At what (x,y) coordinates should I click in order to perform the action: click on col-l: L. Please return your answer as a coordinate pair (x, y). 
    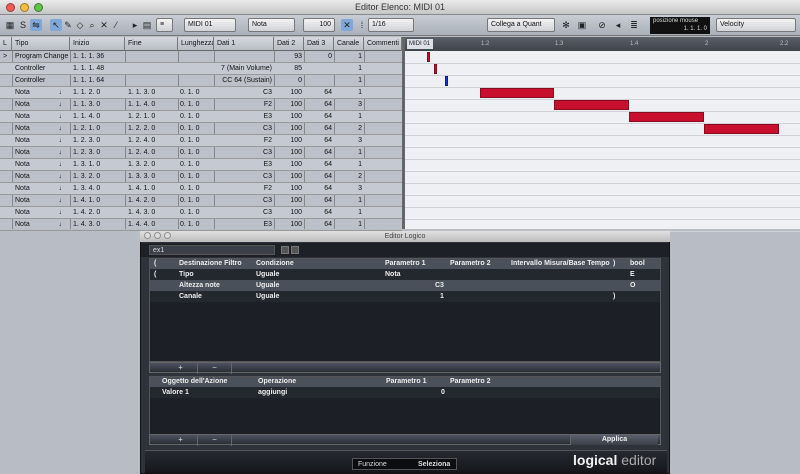
    Looking at the image, I should click on (6, 44).